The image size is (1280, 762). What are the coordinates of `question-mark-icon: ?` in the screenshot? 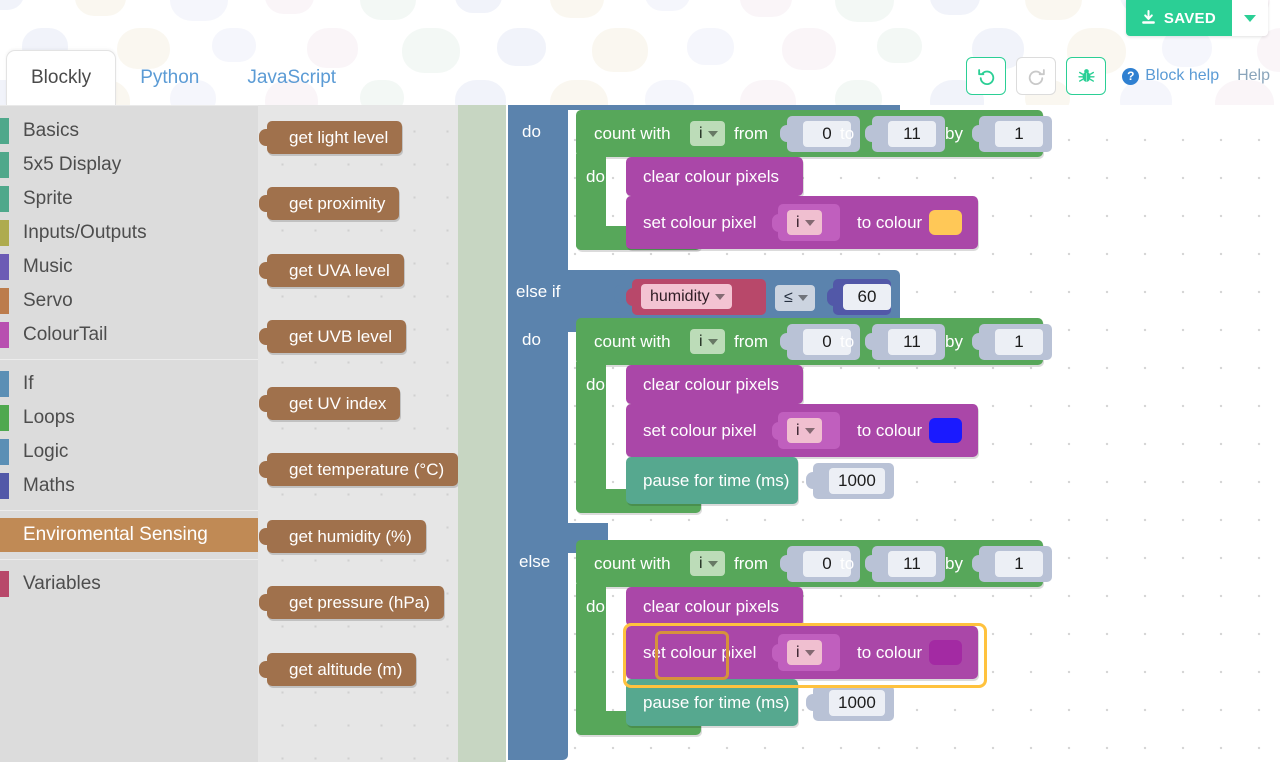 It's located at (1131, 76).